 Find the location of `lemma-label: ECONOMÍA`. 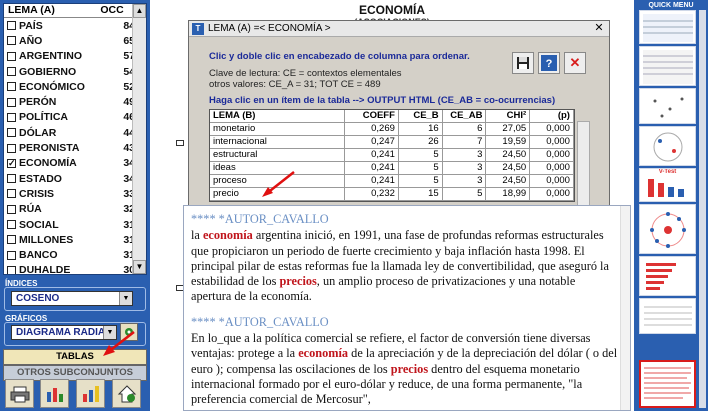

lemma-label: ECONOMÍA is located at coordinates (48, 163).